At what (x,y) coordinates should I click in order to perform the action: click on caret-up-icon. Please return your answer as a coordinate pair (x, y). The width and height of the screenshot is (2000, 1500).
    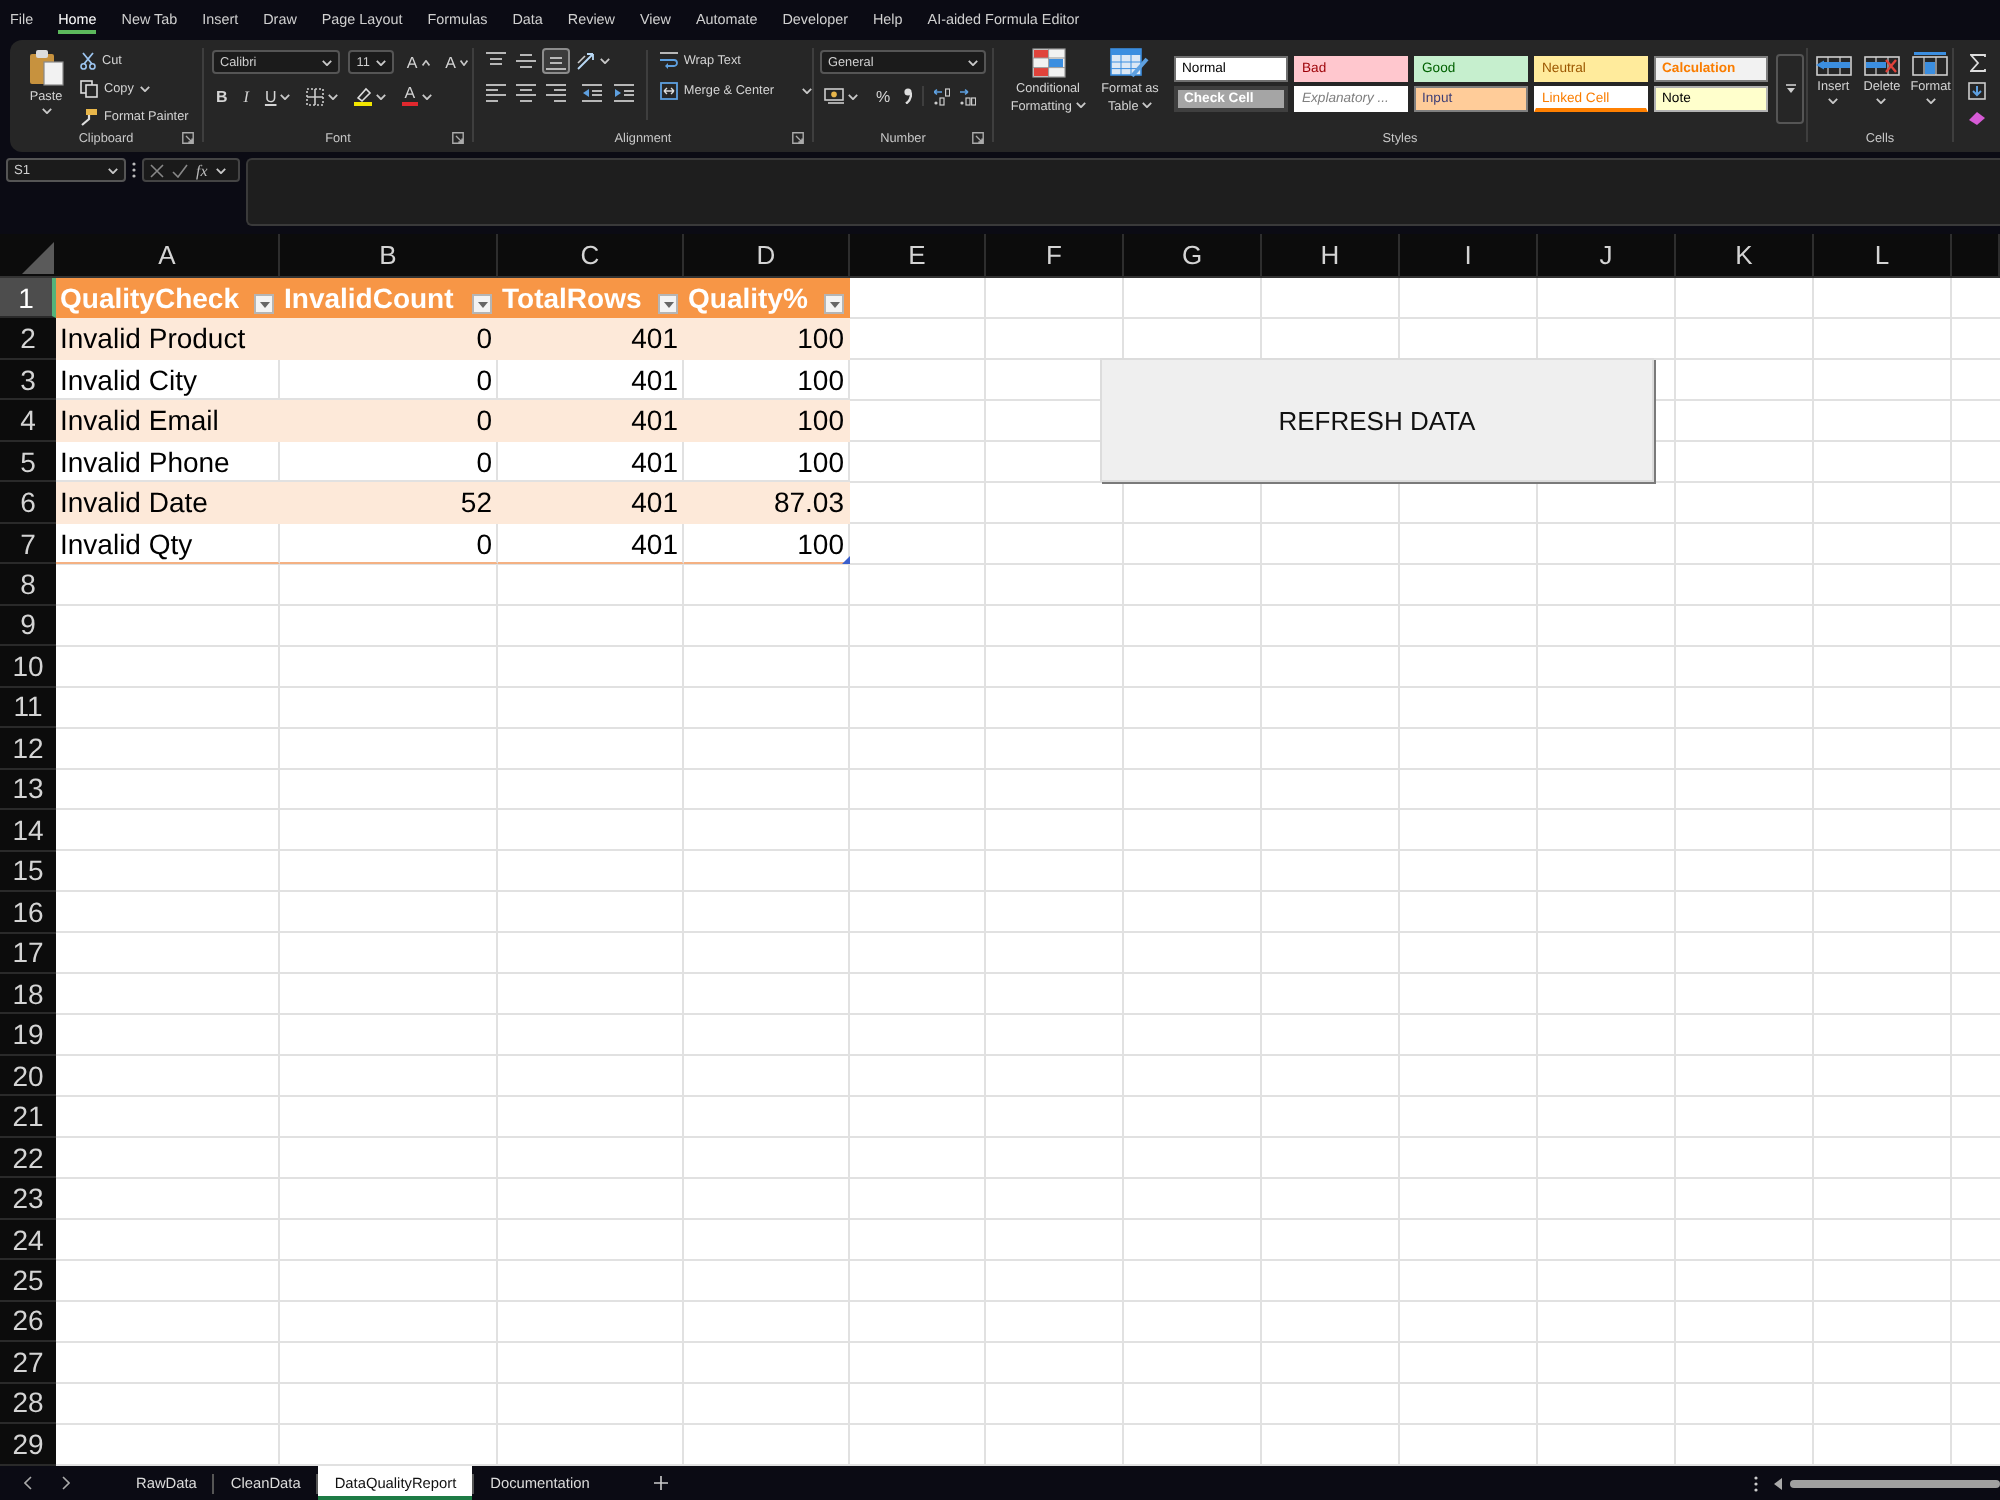
    Looking at the image, I should click on (425, 62).